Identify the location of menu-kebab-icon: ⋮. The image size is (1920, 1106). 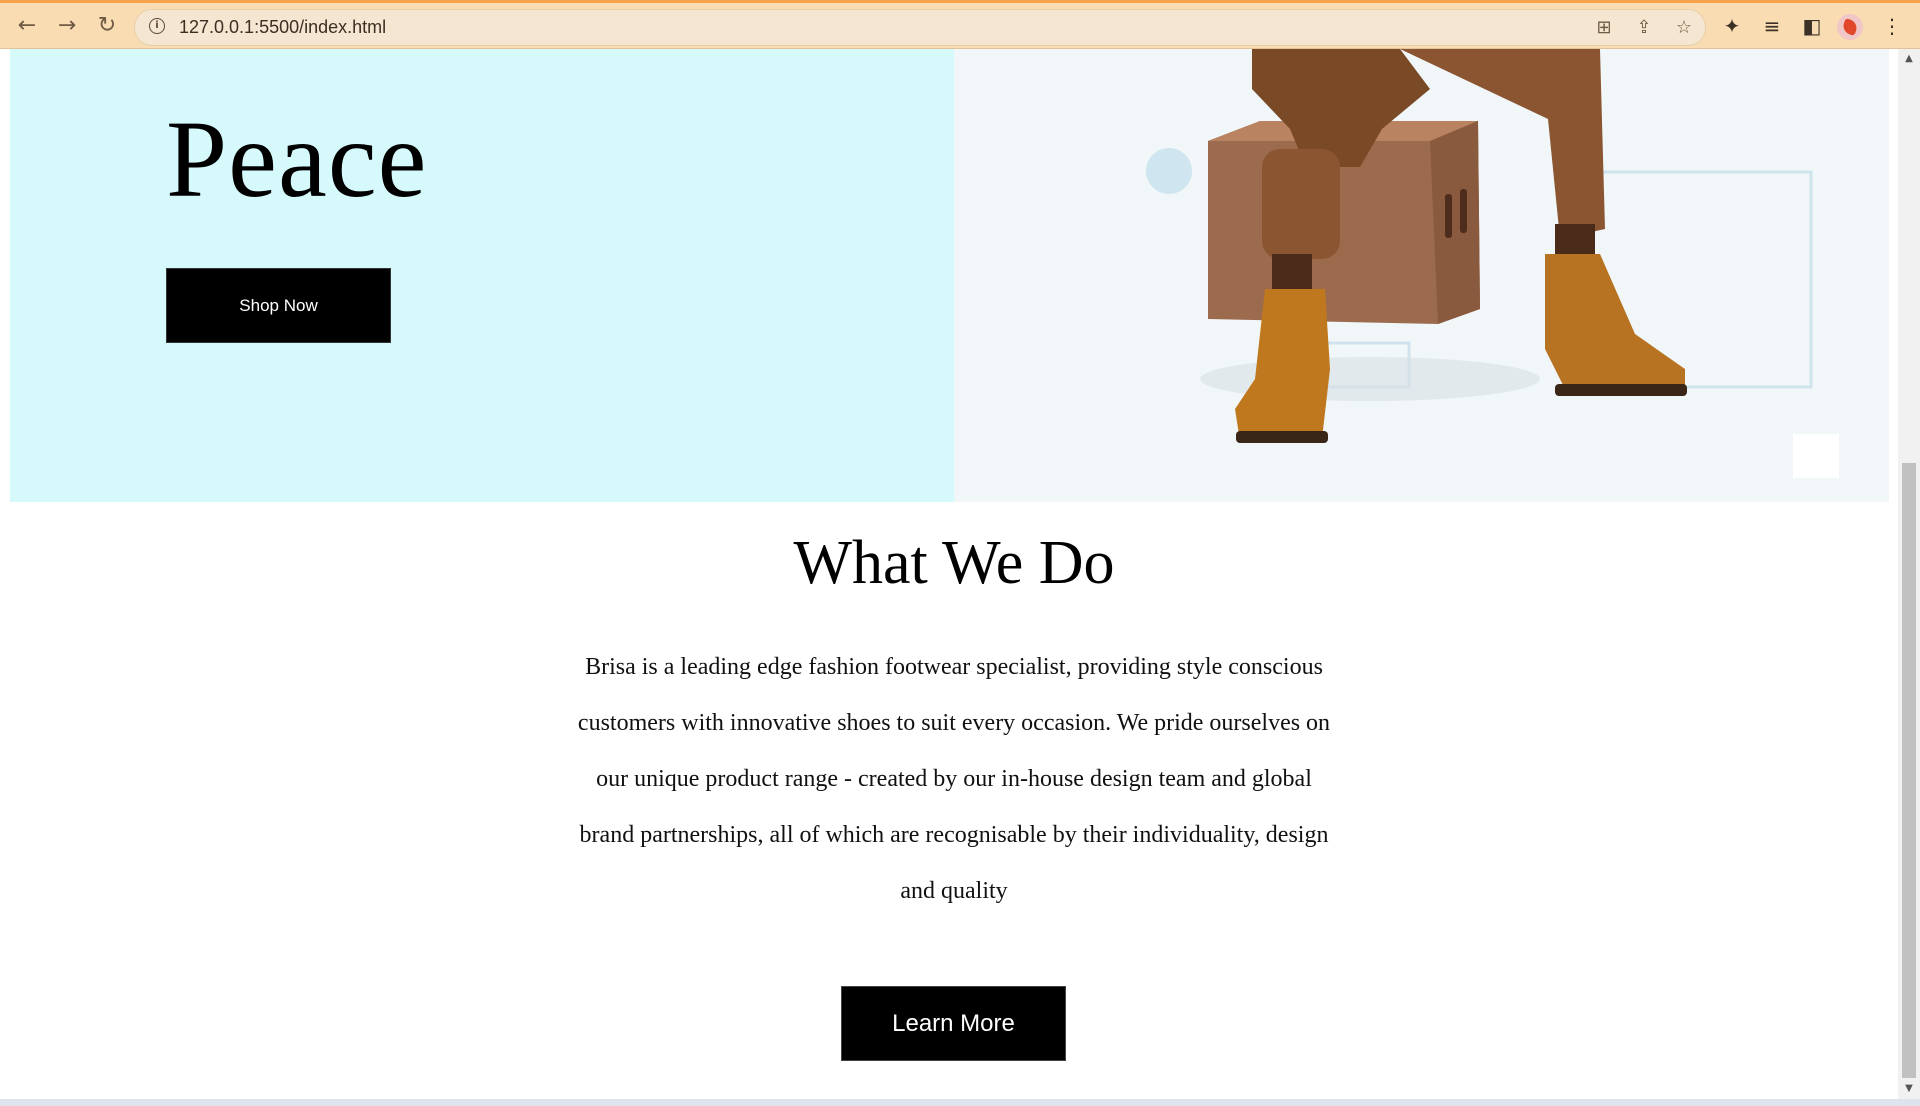
(1892, 26).